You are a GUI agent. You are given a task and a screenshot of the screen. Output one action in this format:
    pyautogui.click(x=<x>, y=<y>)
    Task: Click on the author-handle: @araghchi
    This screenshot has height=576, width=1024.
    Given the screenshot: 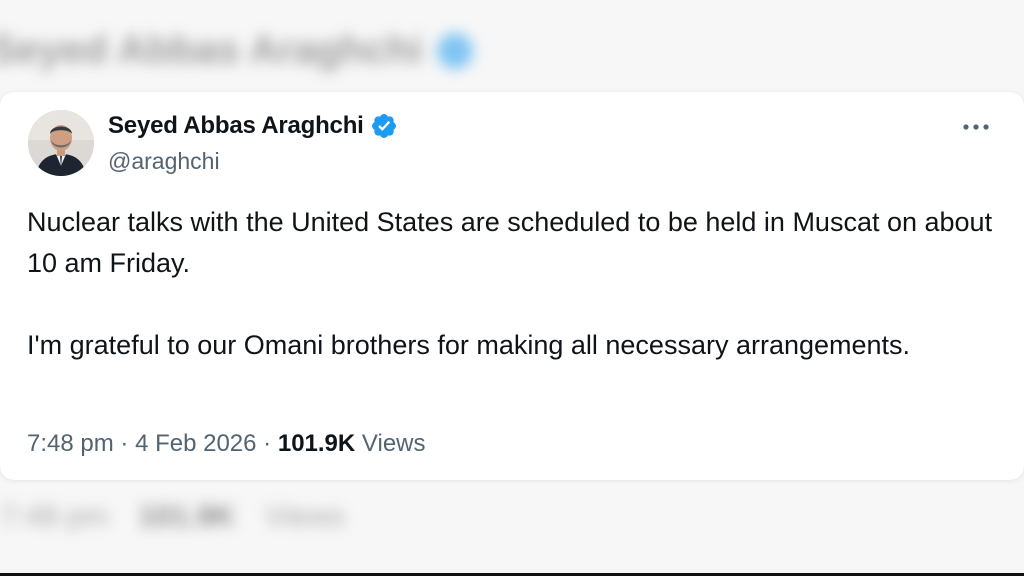 What is the action you would take?
    pyautogui.click(x=164, y=161)
    